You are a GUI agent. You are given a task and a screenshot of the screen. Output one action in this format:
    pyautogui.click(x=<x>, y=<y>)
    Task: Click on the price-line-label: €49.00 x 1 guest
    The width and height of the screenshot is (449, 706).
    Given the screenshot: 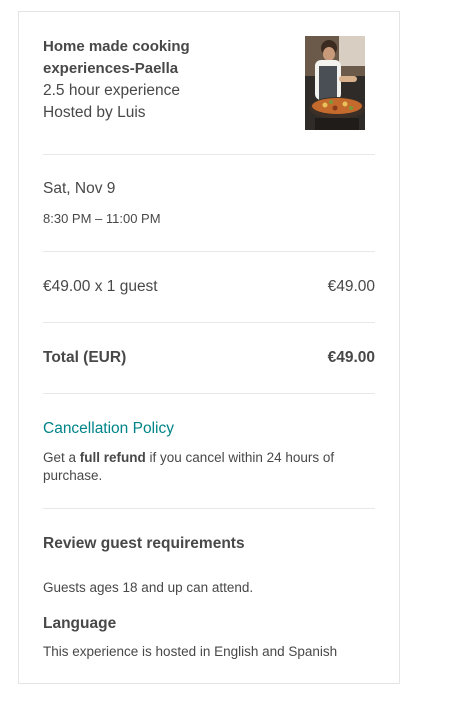 What is the action you would take?
    pyautogui.click(x=100, y=286)
    